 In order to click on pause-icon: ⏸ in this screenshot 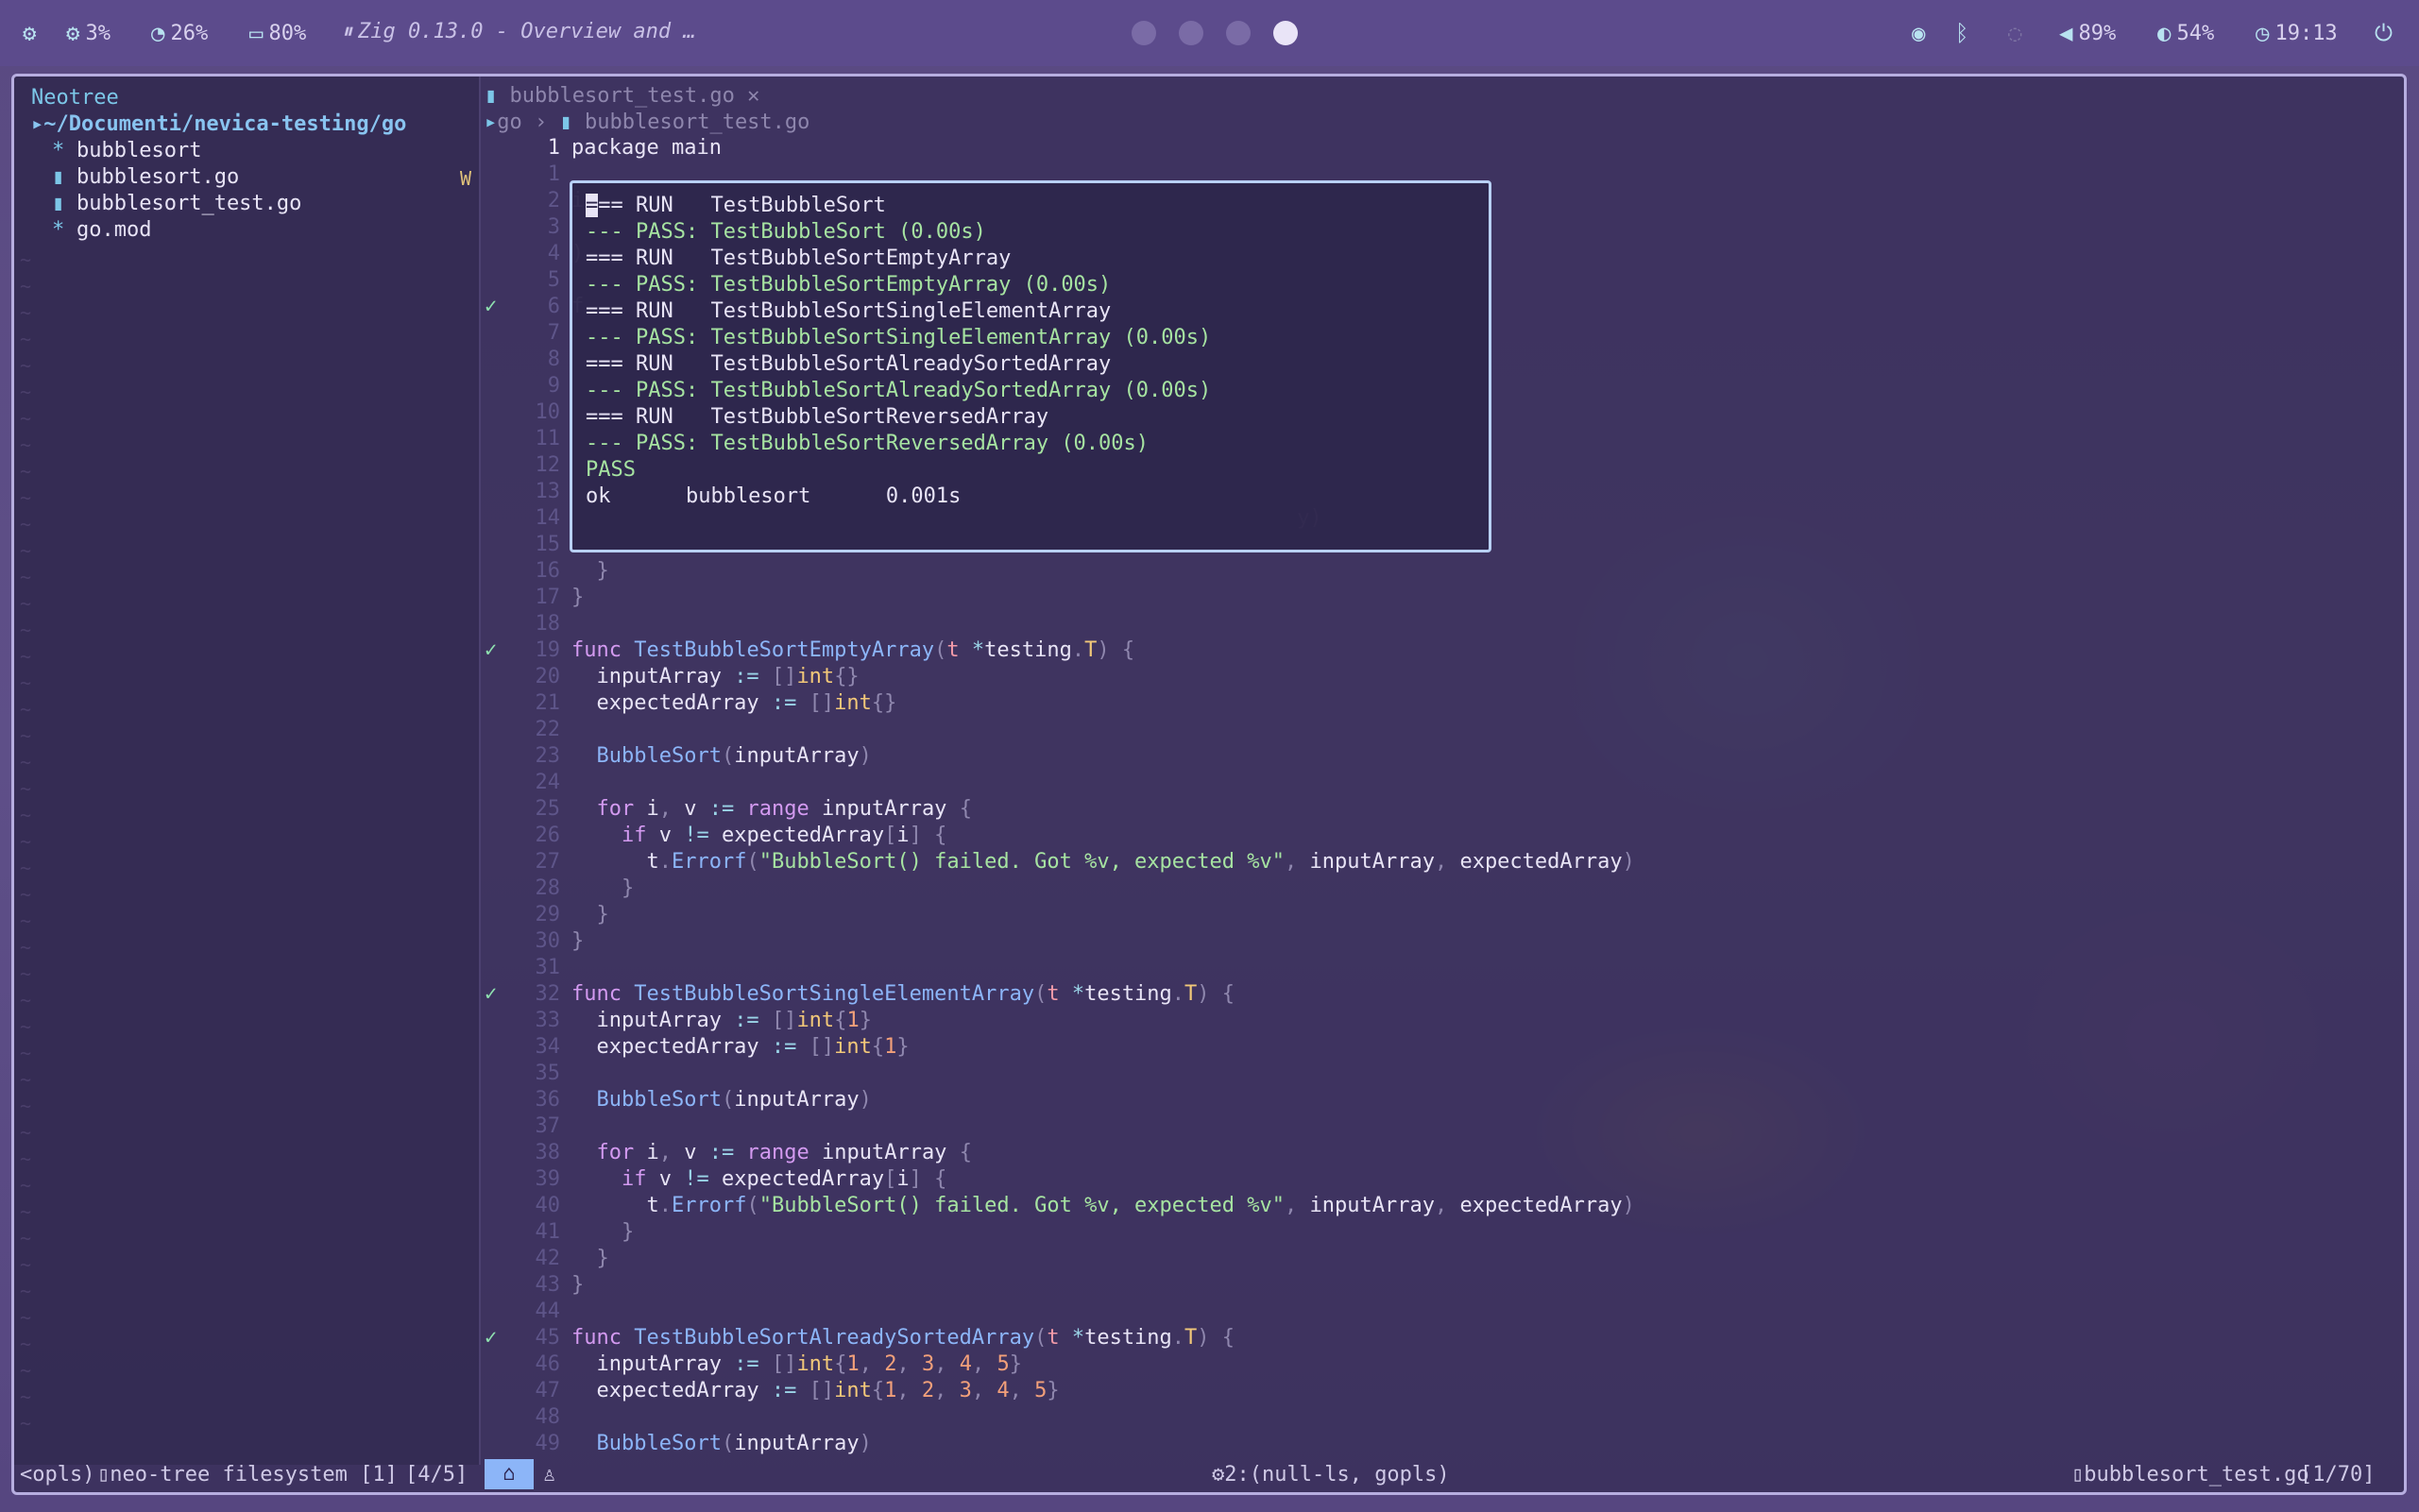, I will do `click(347, 32)`.